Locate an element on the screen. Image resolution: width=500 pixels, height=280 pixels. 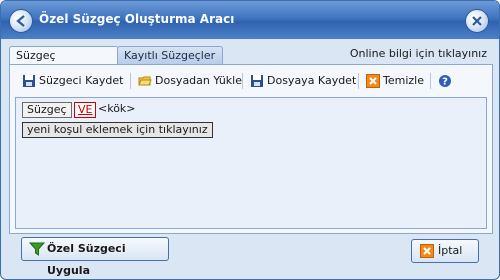
cancel-x-icon is located at coordinates (427, 251).